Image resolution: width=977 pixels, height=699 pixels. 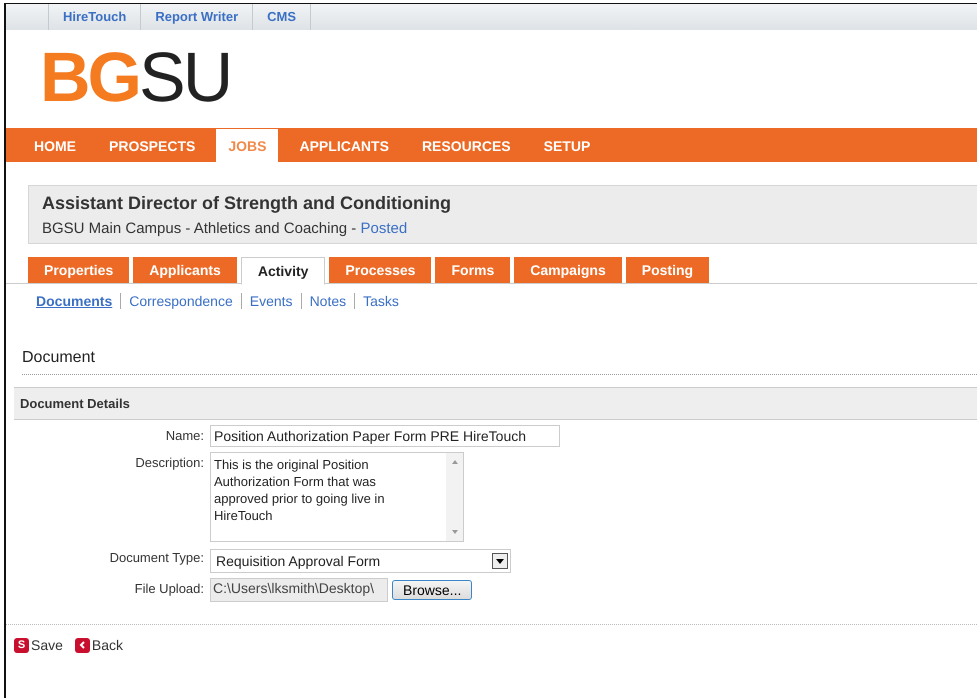 What do you see at coordinates (568, 270) in the screenshot?
I see `tab: Campaigns` at bounding box center [568, 270].